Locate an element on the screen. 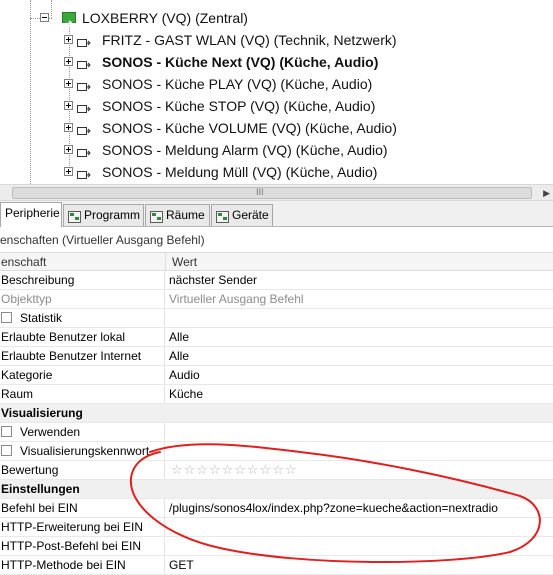 The width and height of the screenshot is (553, 575). scroll-right-icon: ▶ is located at coordinates (546, 193).